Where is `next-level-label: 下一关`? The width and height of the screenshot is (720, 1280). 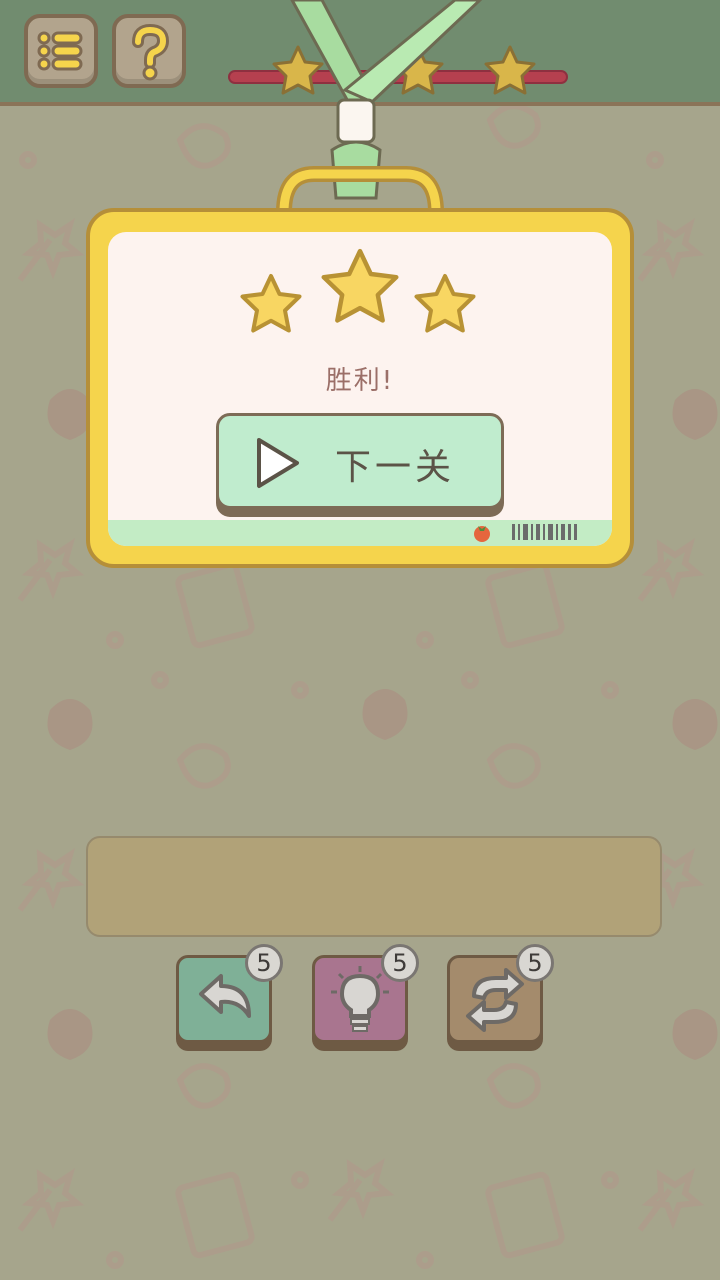
next-level-label: 下一关 is located at coordinates (395, 467).